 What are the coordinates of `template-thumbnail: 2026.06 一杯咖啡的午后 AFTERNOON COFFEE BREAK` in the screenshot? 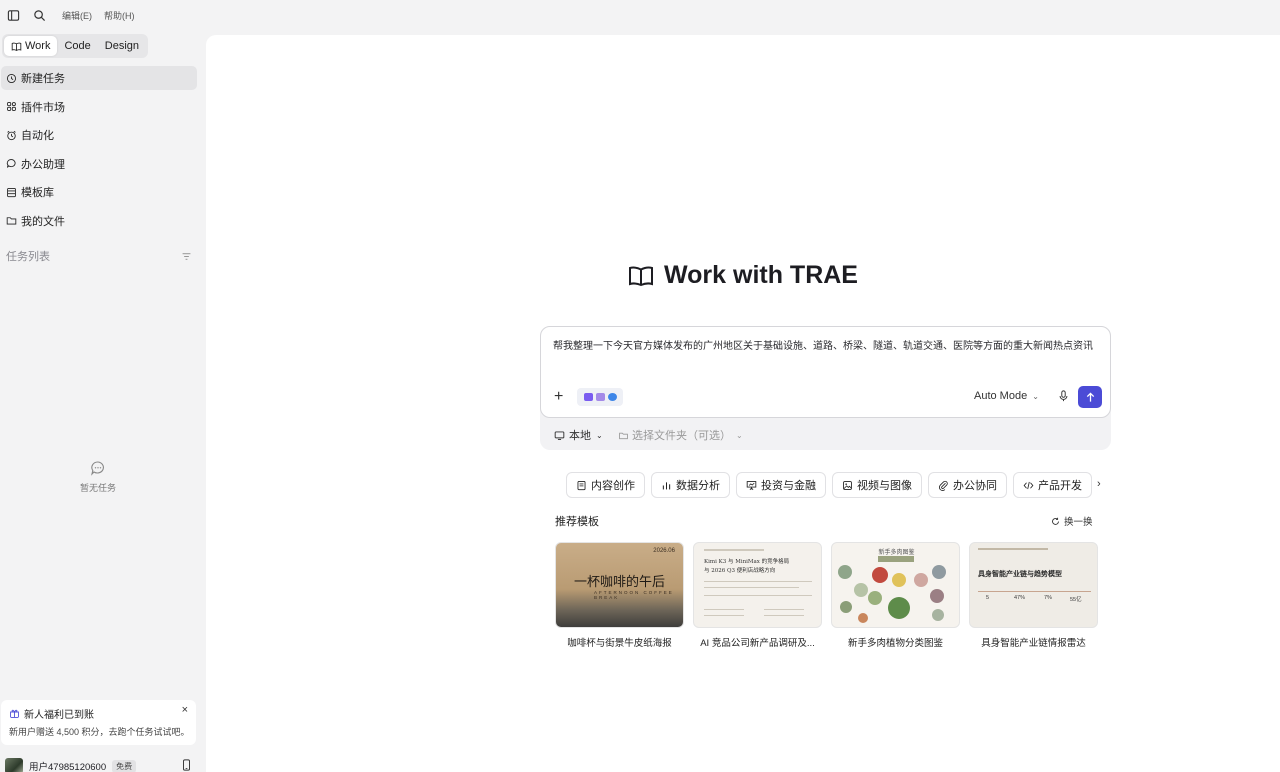 It's located at (619, 585).